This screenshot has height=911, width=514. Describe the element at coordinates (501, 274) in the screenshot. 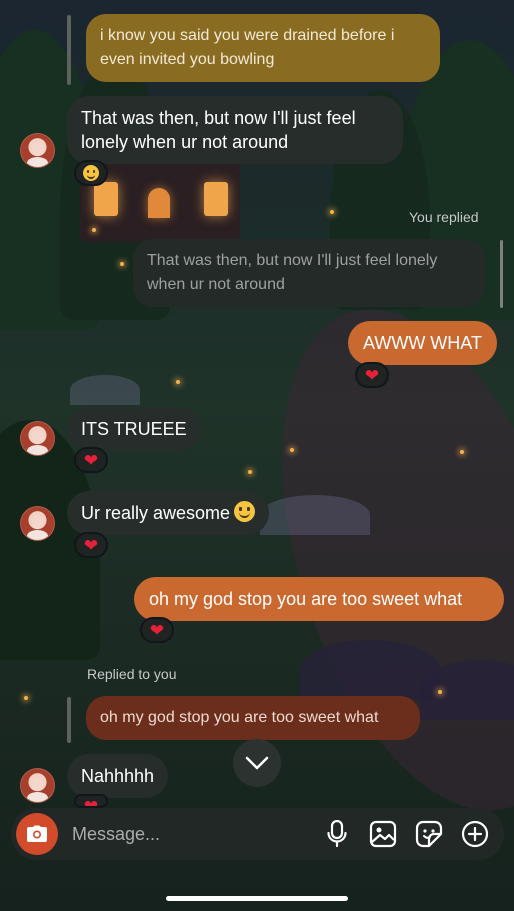

I see `scrollbar` at that location.